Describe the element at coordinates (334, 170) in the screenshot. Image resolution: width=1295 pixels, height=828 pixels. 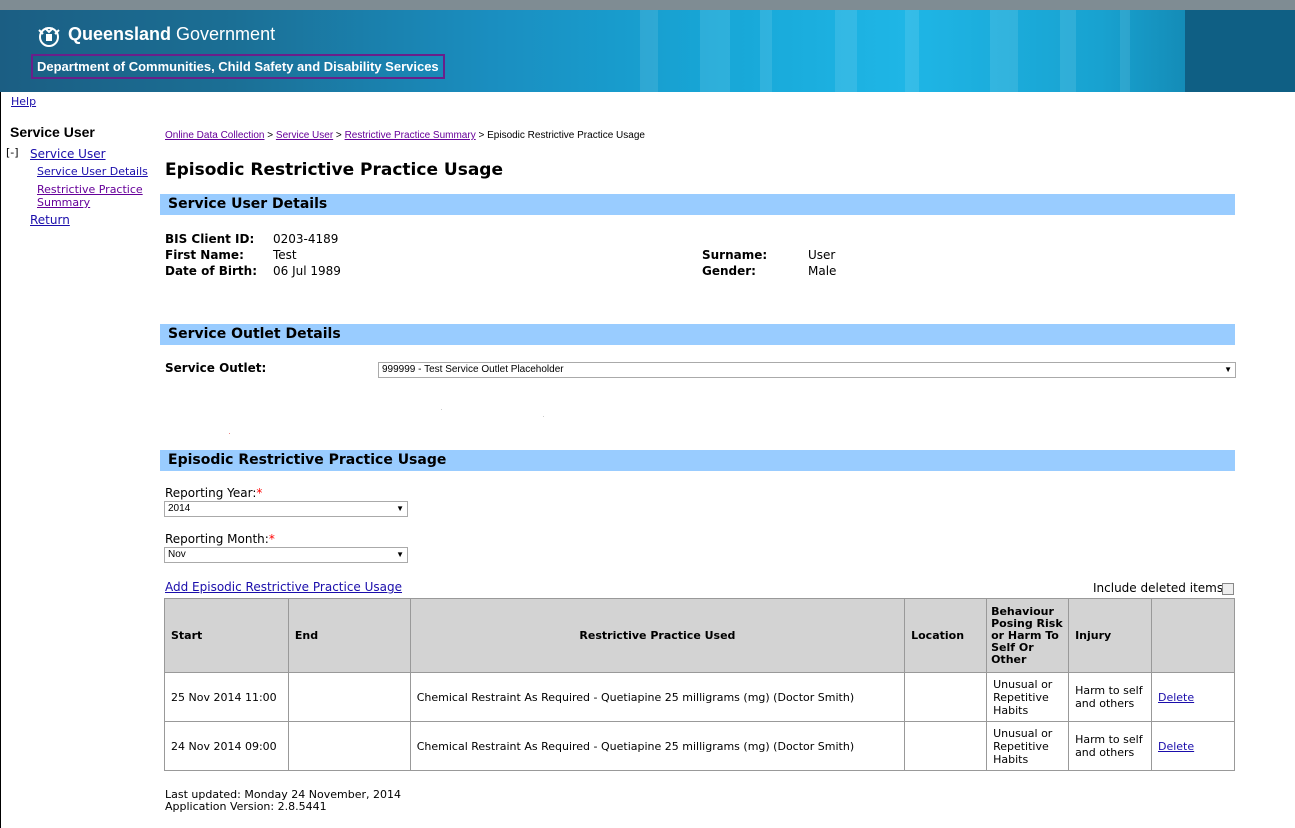
I see `page-title: Episodic Restrictive Practice Usage` at that location.